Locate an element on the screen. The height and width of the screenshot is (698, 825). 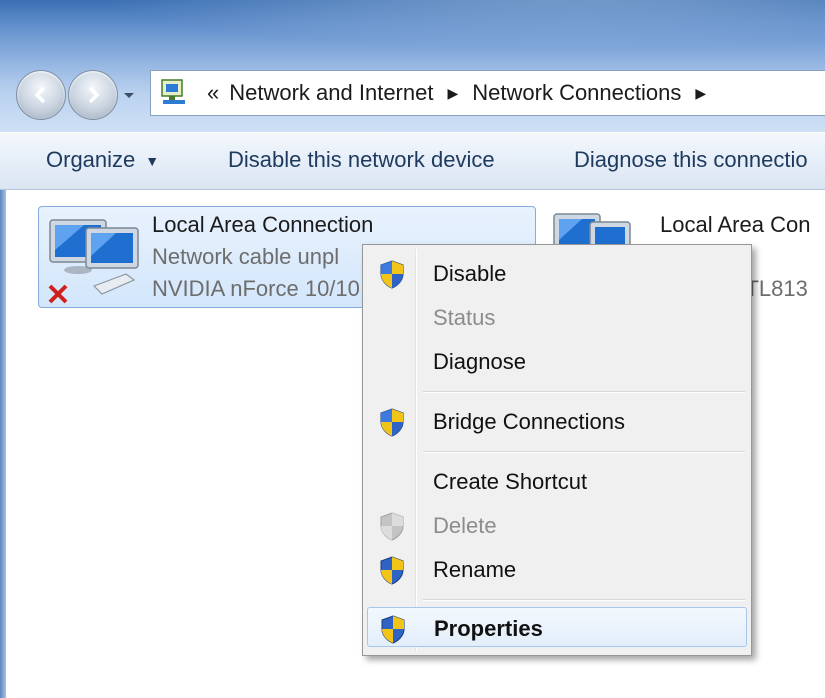
menu-item-label: Bridge Connections is located at coordinates (529, 421).